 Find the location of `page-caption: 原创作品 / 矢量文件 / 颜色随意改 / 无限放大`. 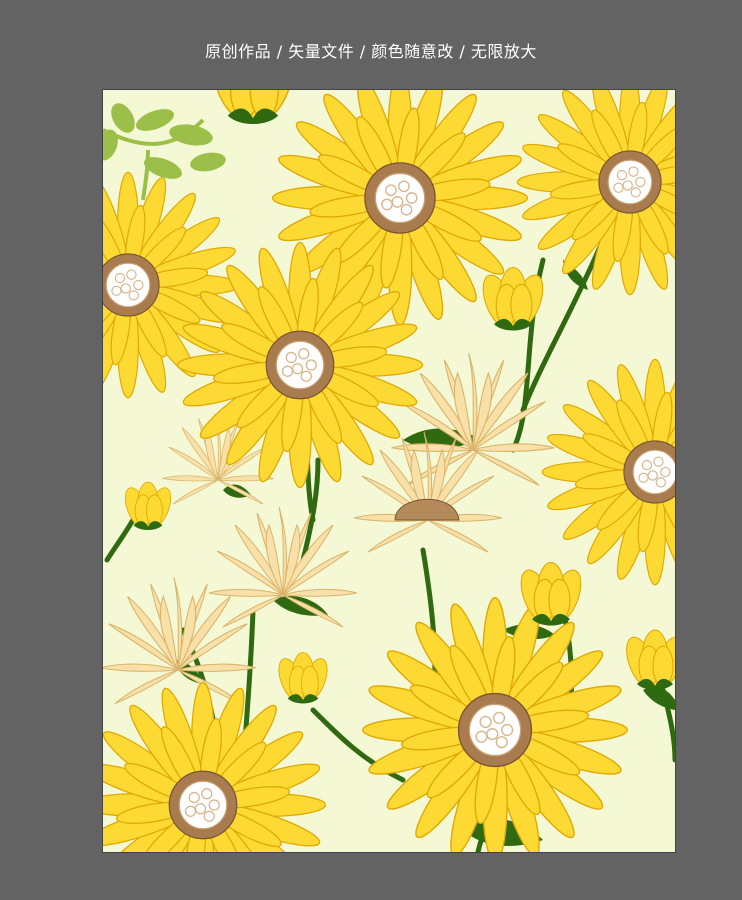

page-caption: 原创作品 / 矢量文件 / 颜色随意改 / 无限放大 is located at coordinates (371, 51).